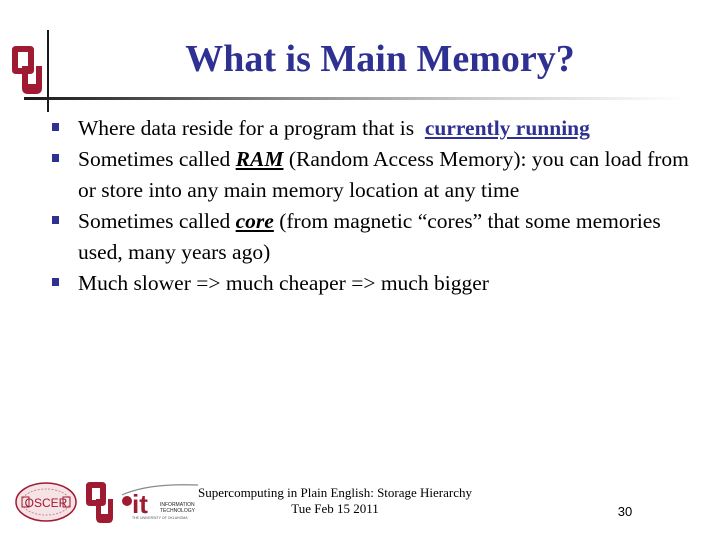  I want to click on footer-date: Tue Feb 15 2011, so click(335, 508).